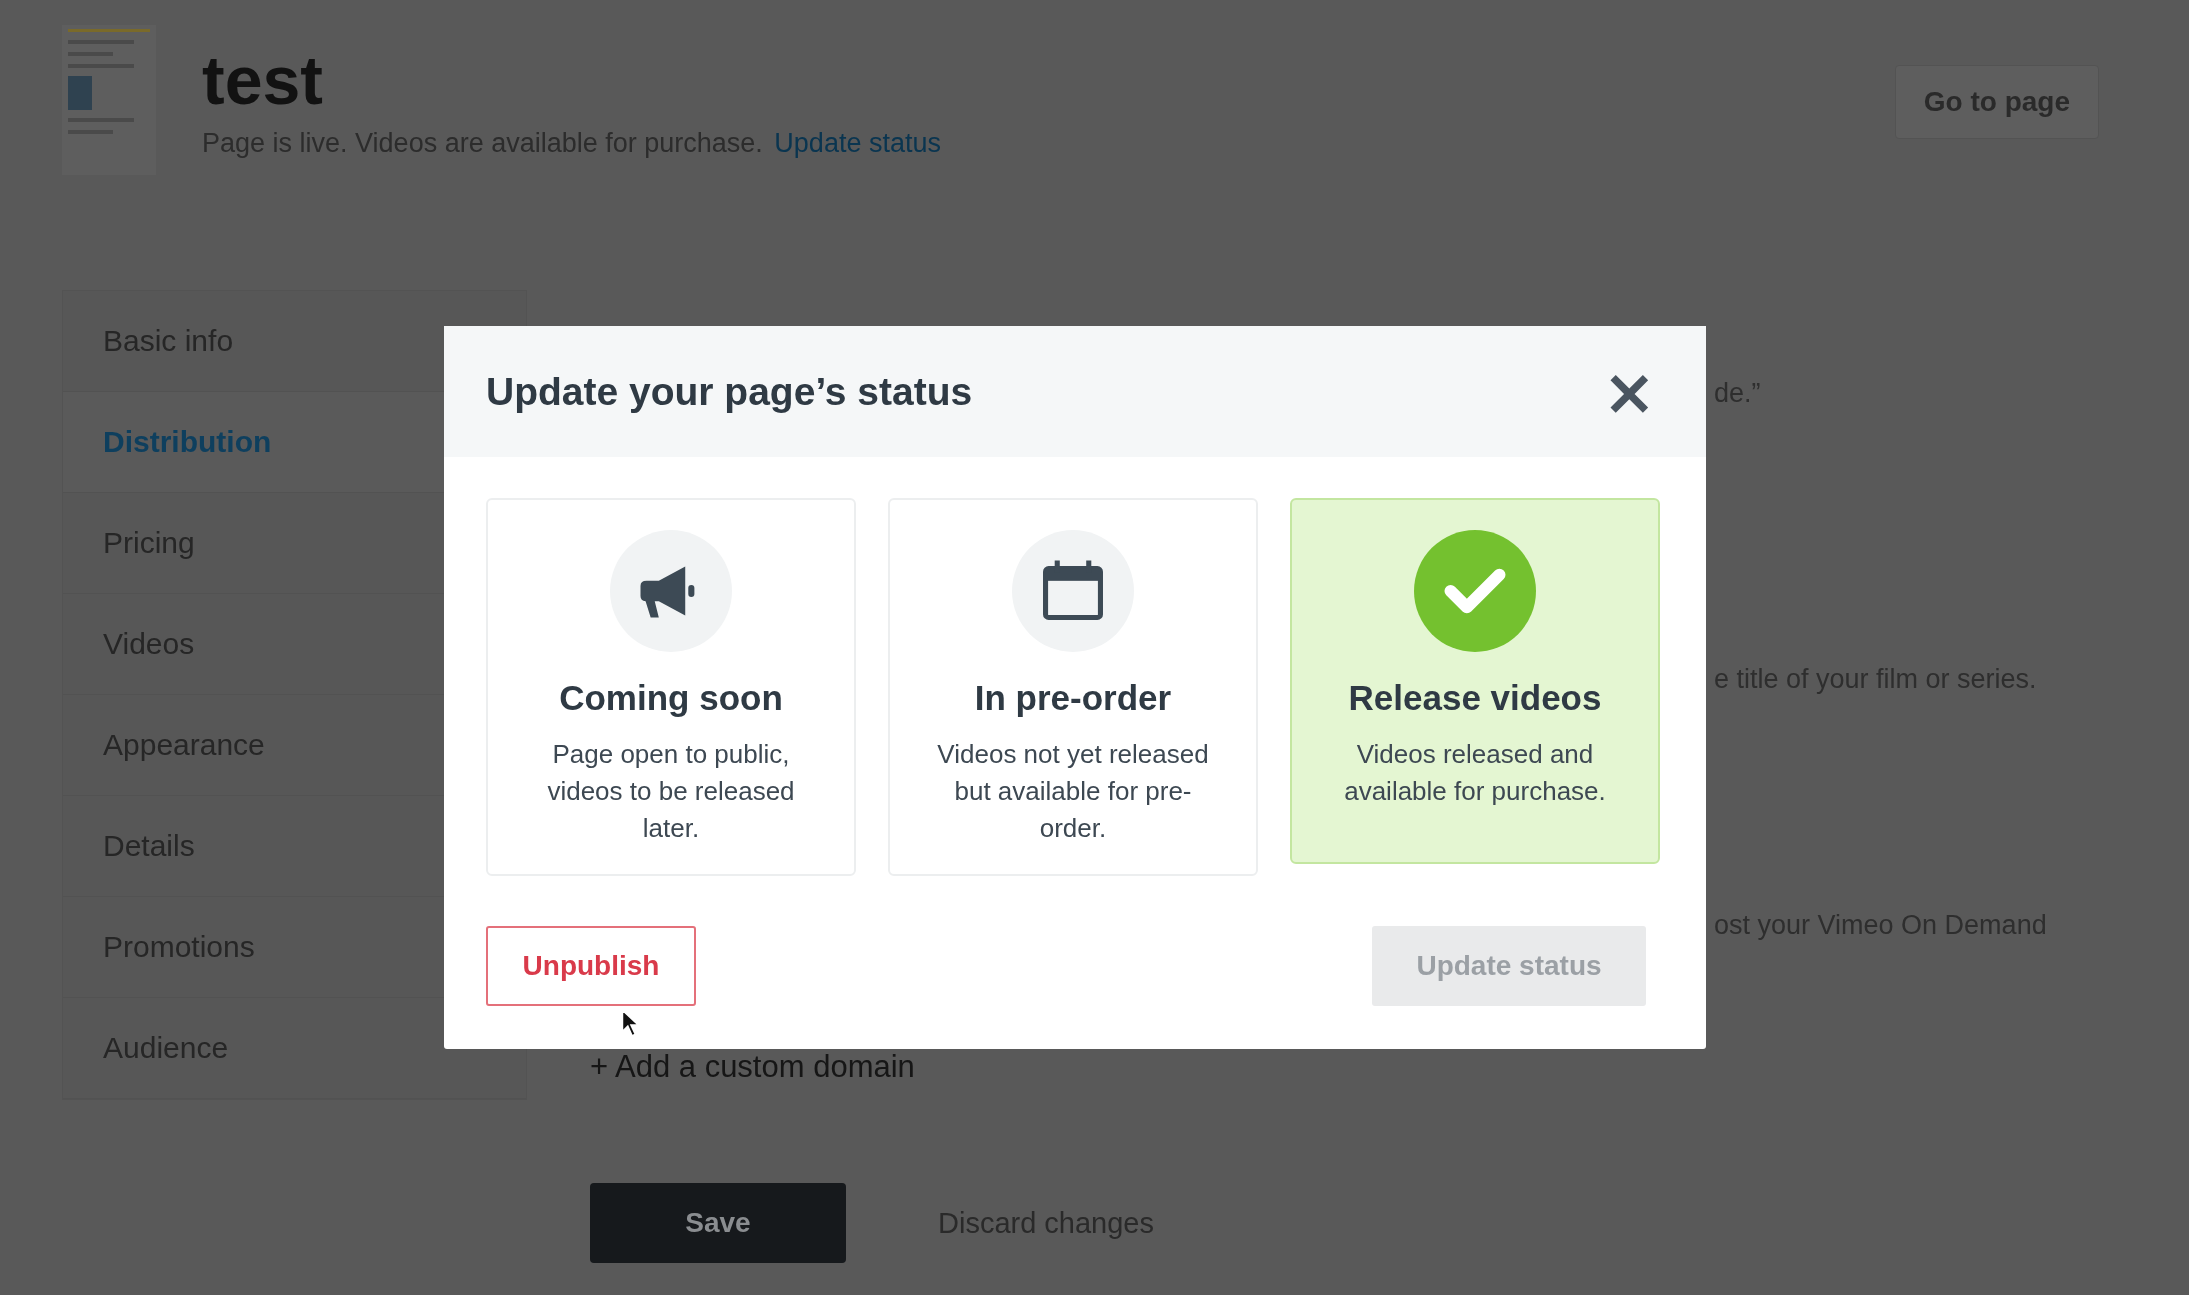 The height and width of the screenshot is (1295, 2189). I want to click on status-option-card: Coming soon Page open to public, videos to be released later., so click(671, 687).